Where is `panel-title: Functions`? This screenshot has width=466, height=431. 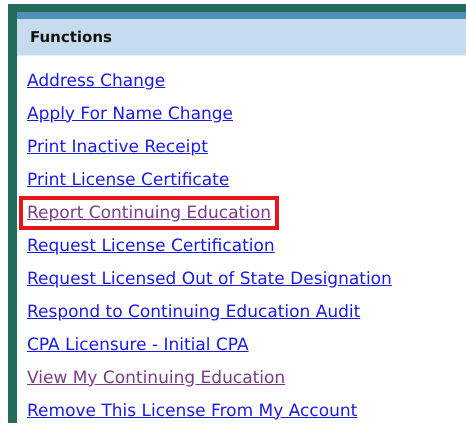
panel-title: Functions is located at coordinates (71, 37).